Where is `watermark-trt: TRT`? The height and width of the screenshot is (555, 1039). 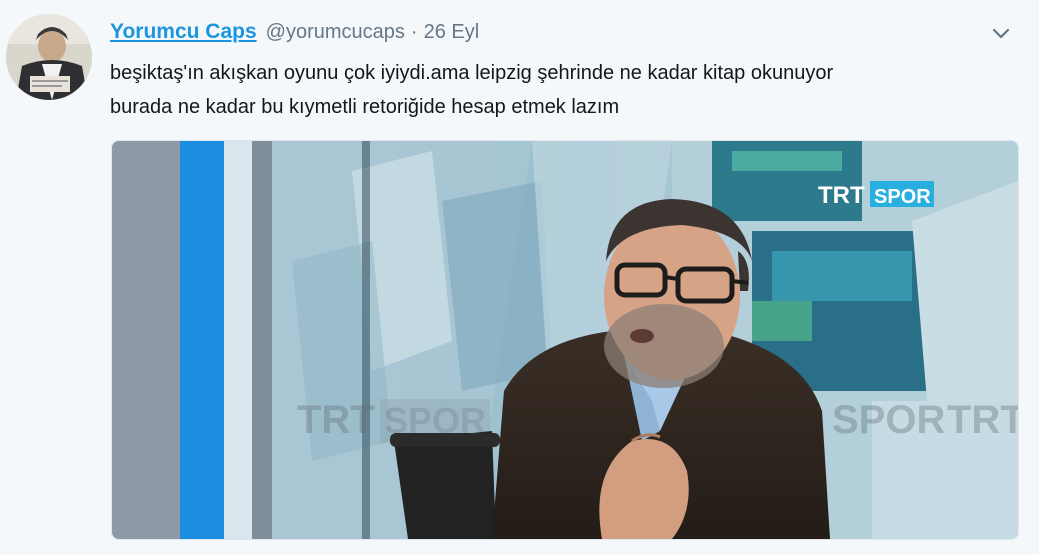
watermark-trt: TRT is located at coordinates (336, 420).